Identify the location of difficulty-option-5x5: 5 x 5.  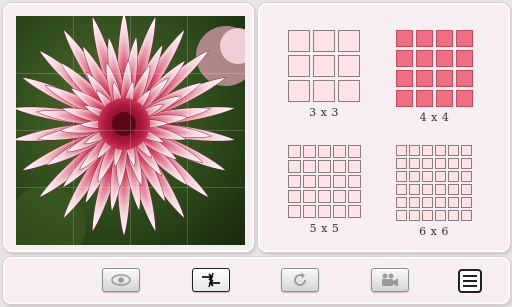
(324, 190).